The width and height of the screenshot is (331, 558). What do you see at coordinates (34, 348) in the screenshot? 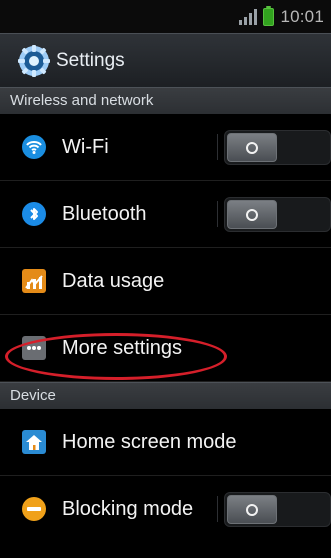
I see `more-dots-icon` at bounding box center [34, 348].